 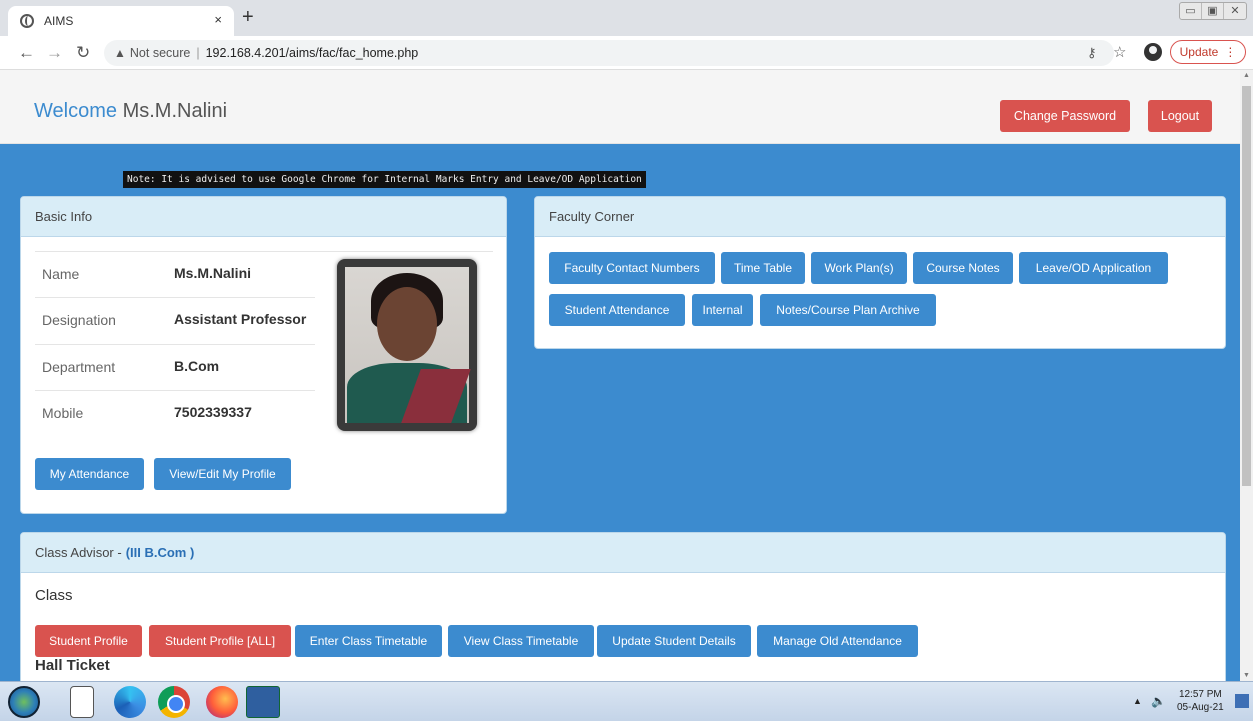 What do you see at coordinates (79, 367) in the screenshot?
I see `department-label: Department` at bounding box center [79, 367].